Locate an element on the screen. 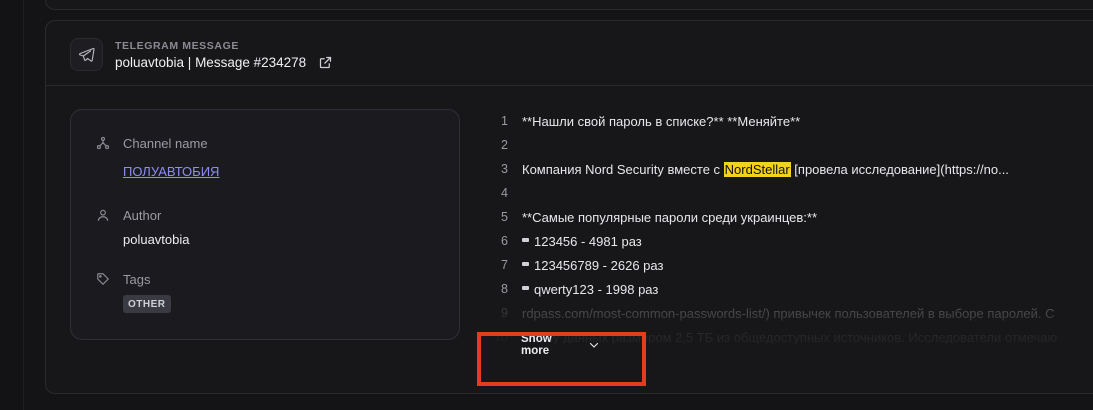 This screenshot has height=410, width=1093. show-more-label: Show more is located at coordinates (536, 345).